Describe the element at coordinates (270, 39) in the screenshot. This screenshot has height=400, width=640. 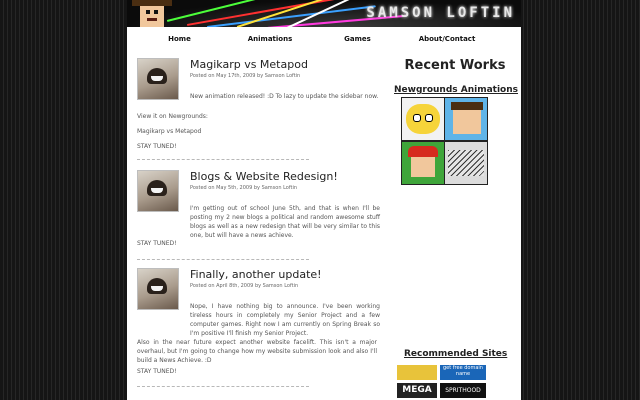
I see `nav-animations: Animations` at that location.